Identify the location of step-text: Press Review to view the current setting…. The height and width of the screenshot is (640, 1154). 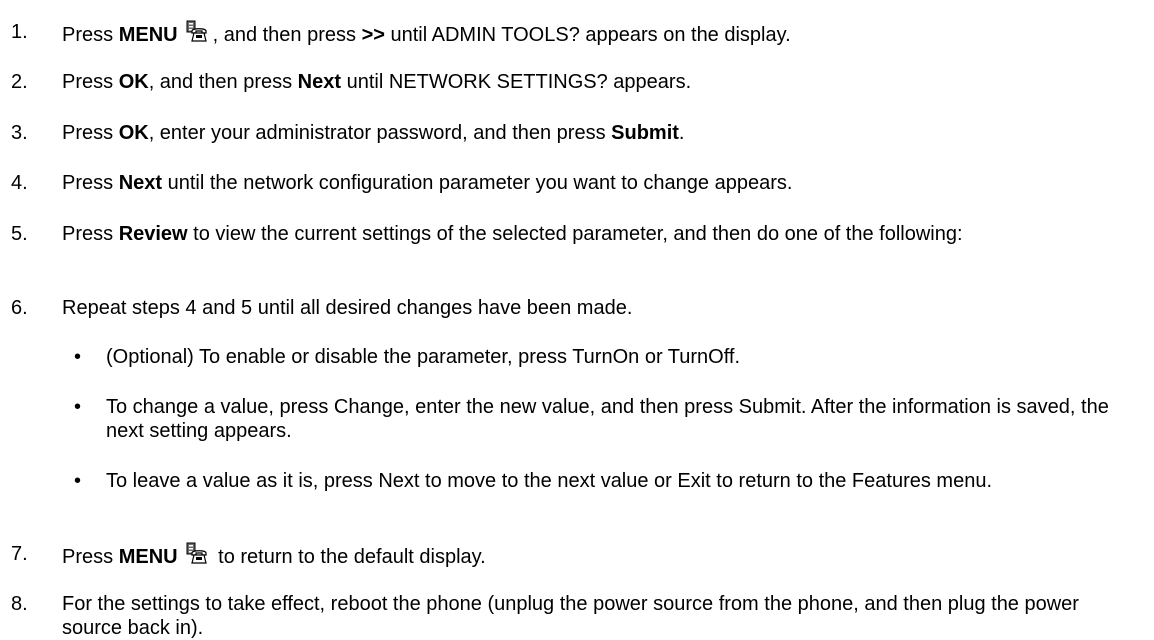
(512, 234).